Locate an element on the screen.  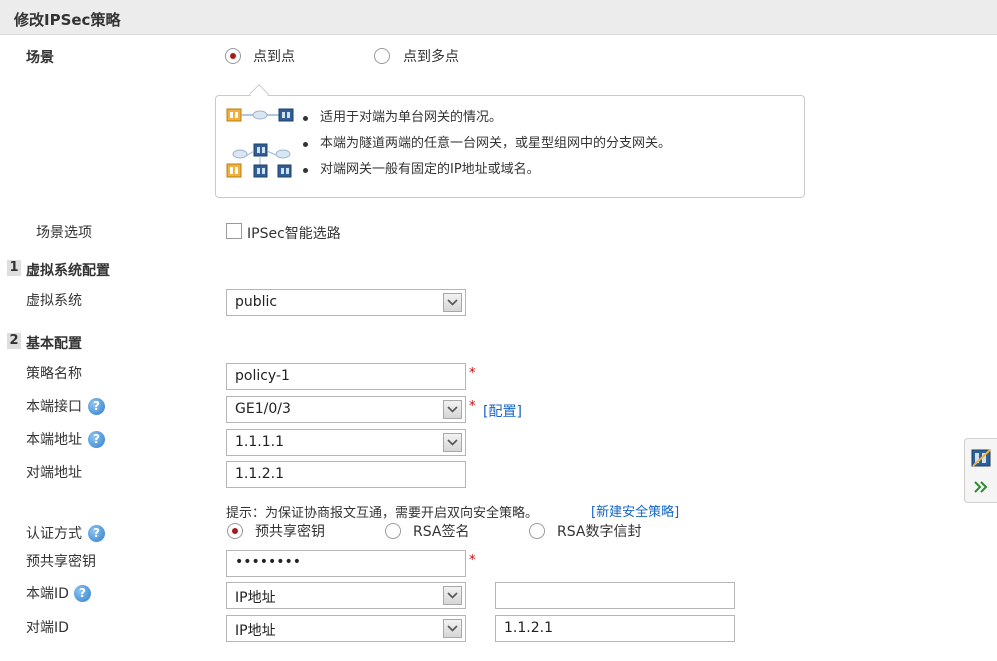
smart-route-checkbox is located at coordinates (234, 231).